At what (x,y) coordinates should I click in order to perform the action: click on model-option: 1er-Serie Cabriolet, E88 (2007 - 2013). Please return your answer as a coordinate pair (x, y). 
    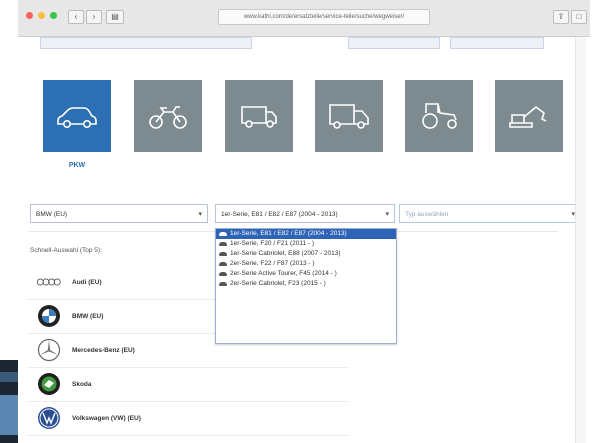
    Looking at the image, I should click on (306, 254).